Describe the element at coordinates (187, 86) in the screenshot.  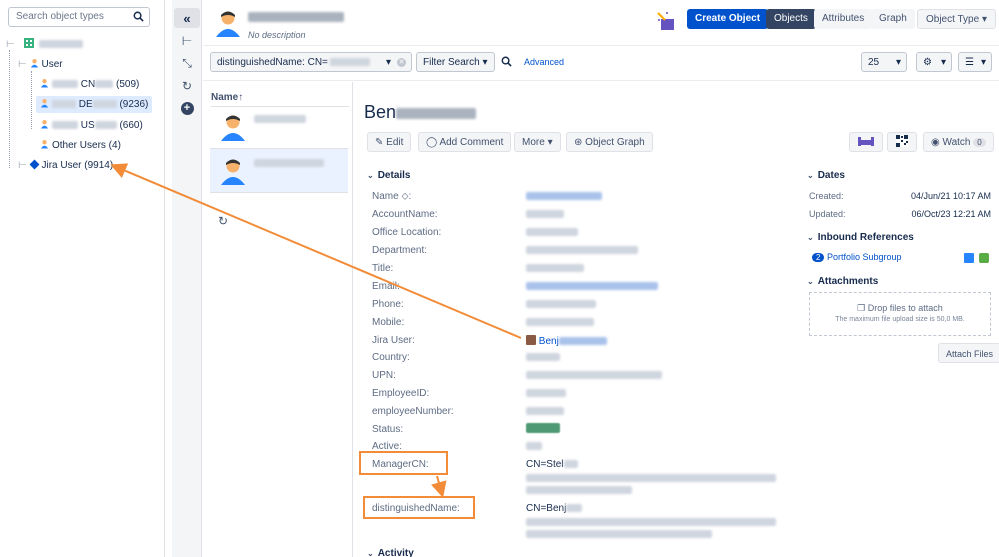
I see `refresh-tree-button: ↻` at that location.